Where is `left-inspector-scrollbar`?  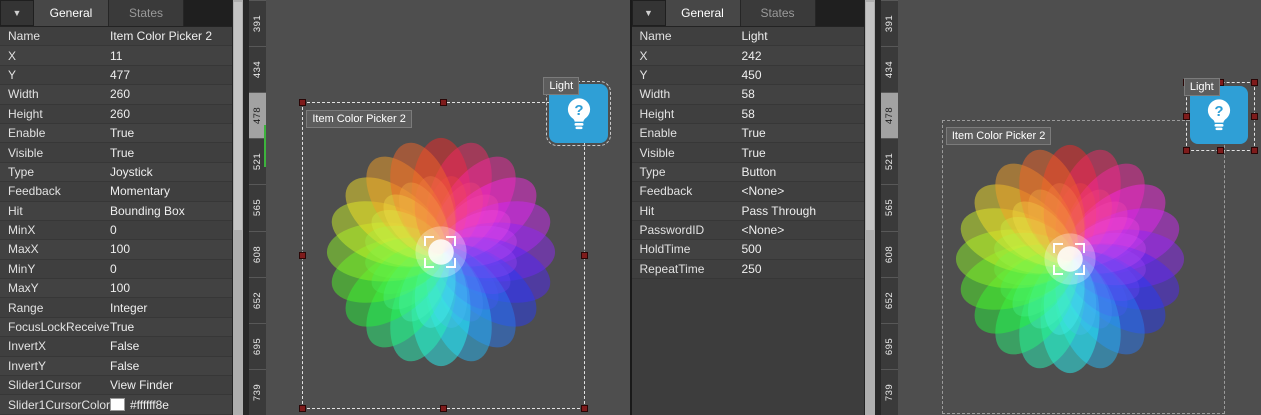
left-inspector-scrollbar is located at coordinates (238, 207).